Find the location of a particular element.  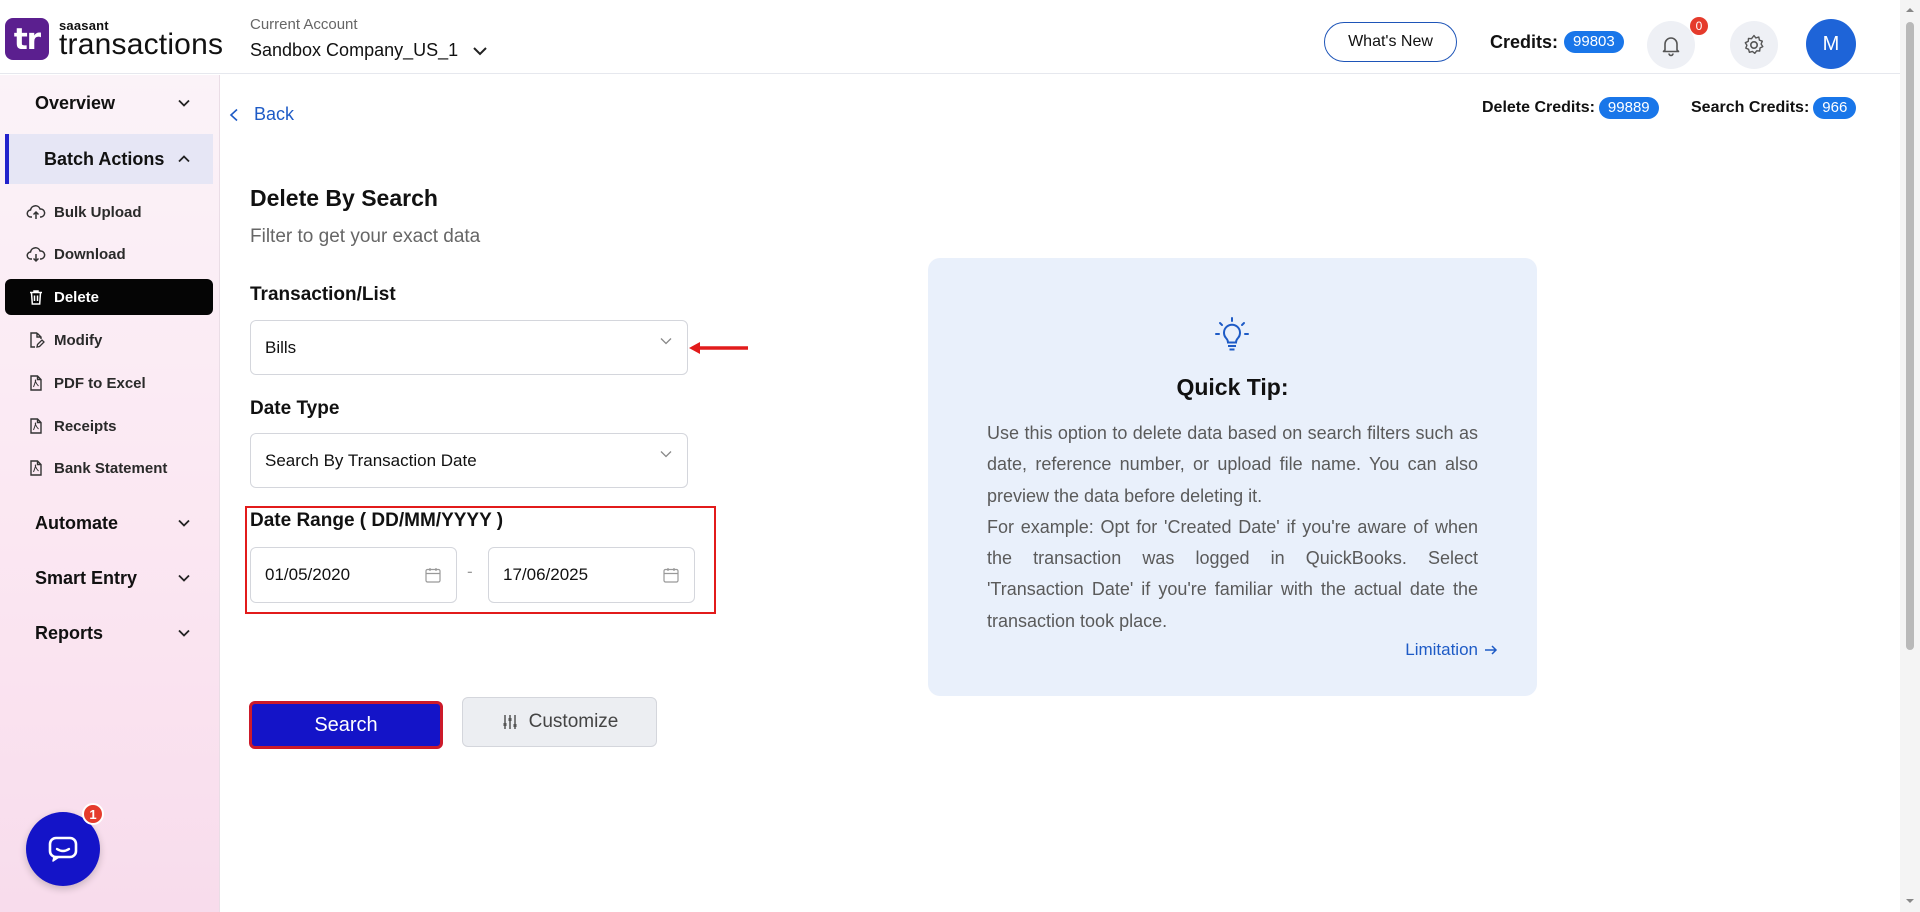

whats-new-button: What's New is located at coordinates (1390, 42).